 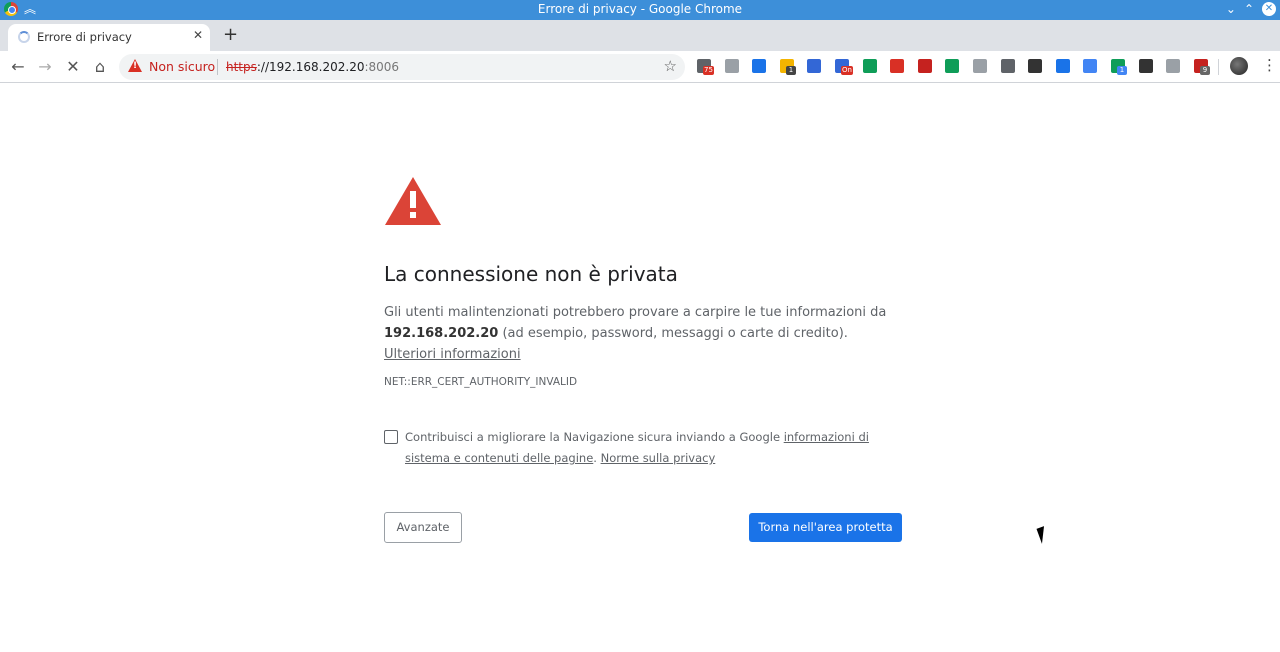 What do you see at coordinates (1231, 9) in the screenshot?
I see `minimize-icon: ⌄` at bounding box center [1231, 9].